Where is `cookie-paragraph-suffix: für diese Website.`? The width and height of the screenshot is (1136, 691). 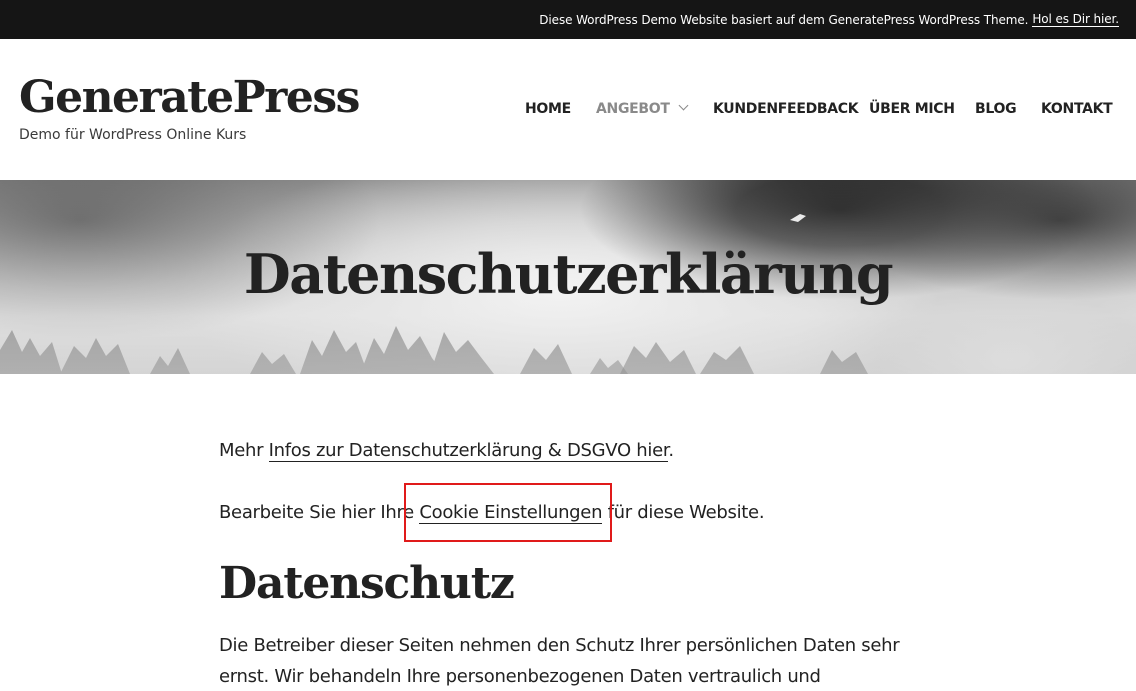
cookie-paragraph-suffix: für diese Website. is located at coordinates (683, 512).